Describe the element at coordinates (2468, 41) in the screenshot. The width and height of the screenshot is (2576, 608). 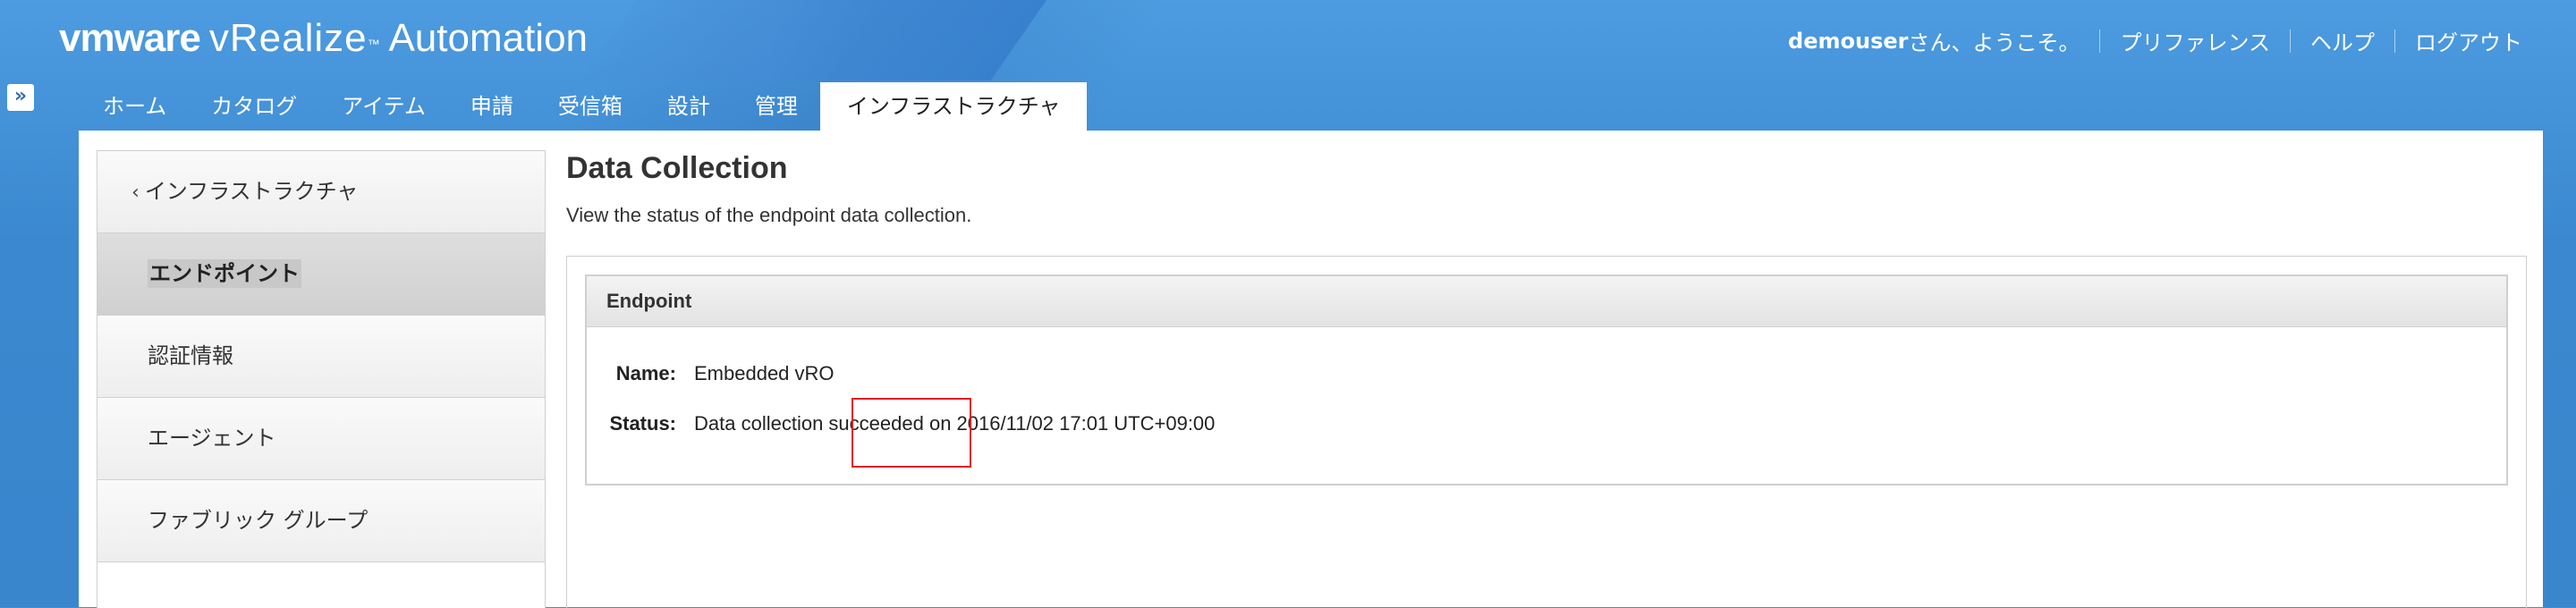
I see `logout-link: ログアウト` at that location.